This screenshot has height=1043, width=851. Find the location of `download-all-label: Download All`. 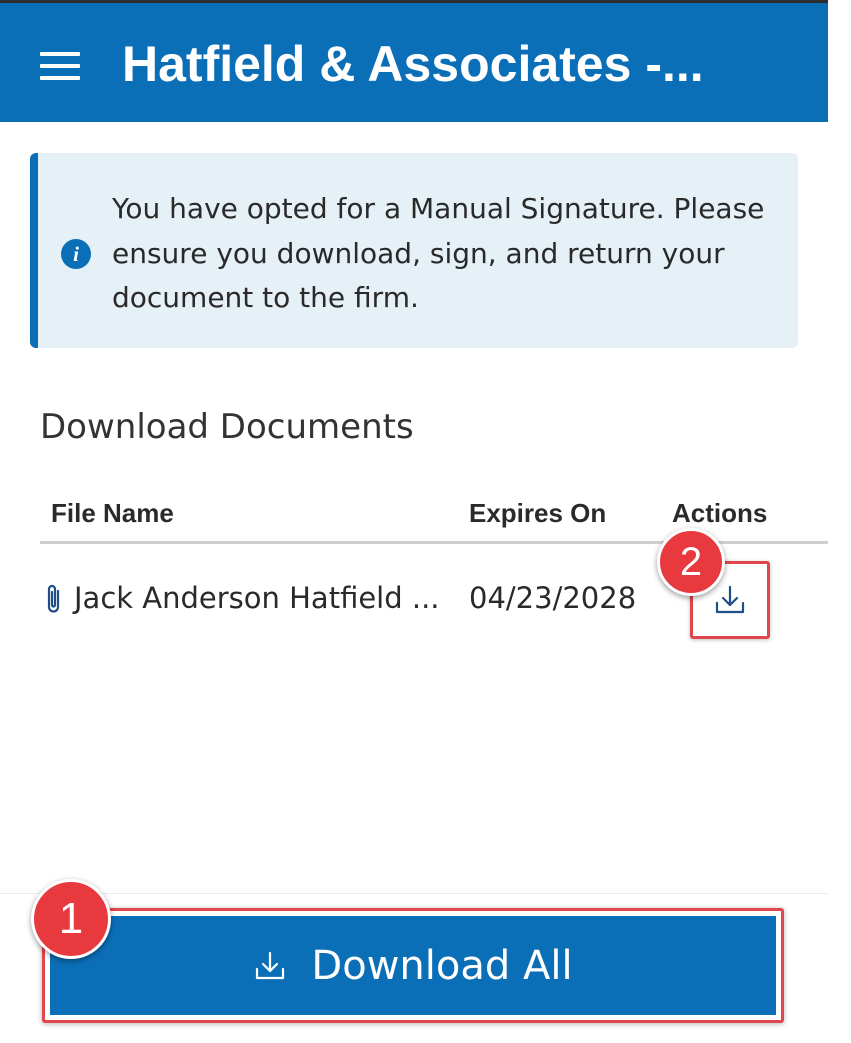

download-all-label: Download All is located at coordinates (442, 965).